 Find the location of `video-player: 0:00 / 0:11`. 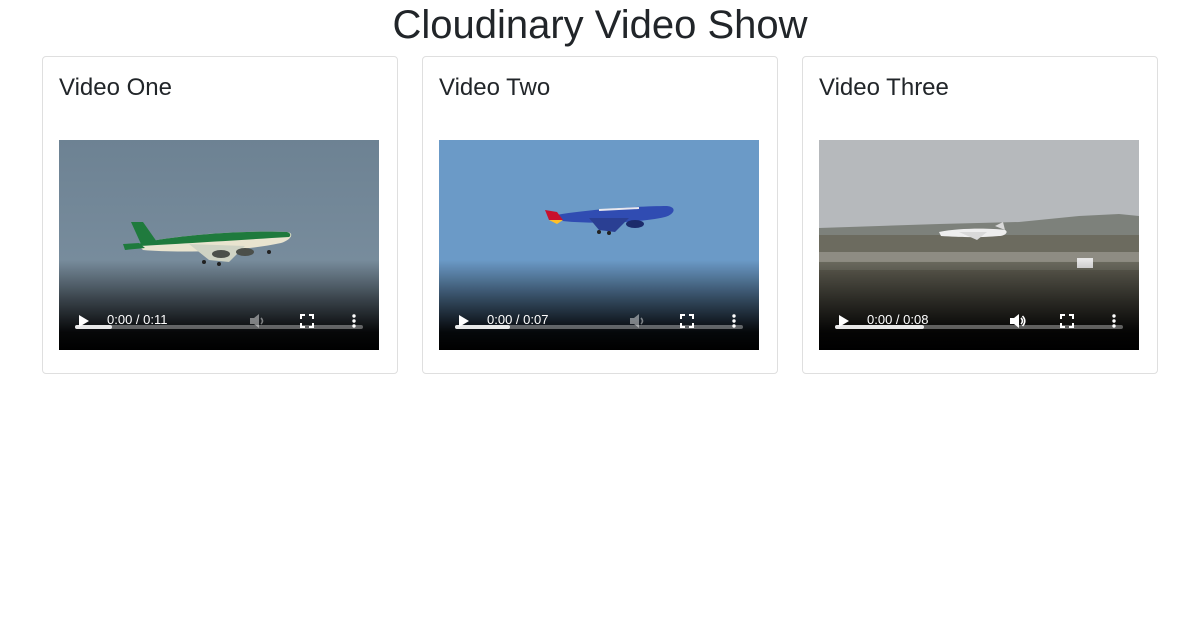

video-player: 0:00 / 0:11 is located at coordinates (219, 245).